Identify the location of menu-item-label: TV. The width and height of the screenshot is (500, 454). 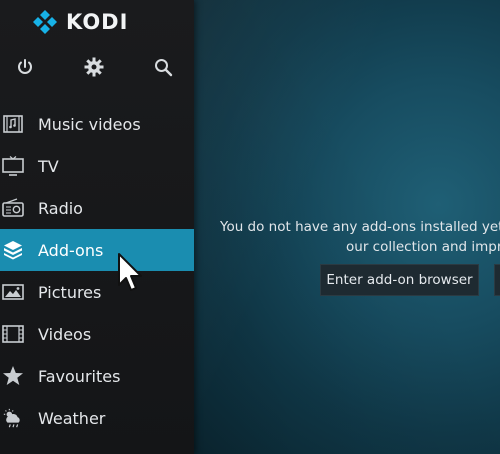
(48, 166).